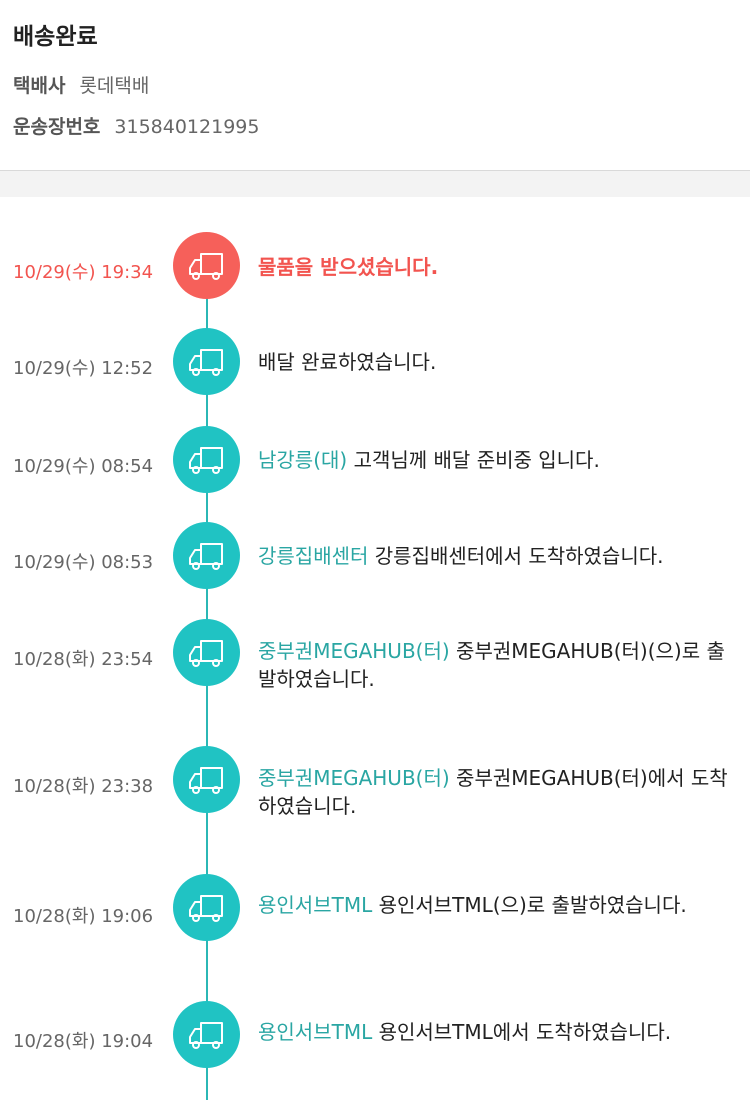 The width and height of the screenshot is (750, 1100). I want to click on event-time: 10/29(수) 08:54, so click(83, 466).